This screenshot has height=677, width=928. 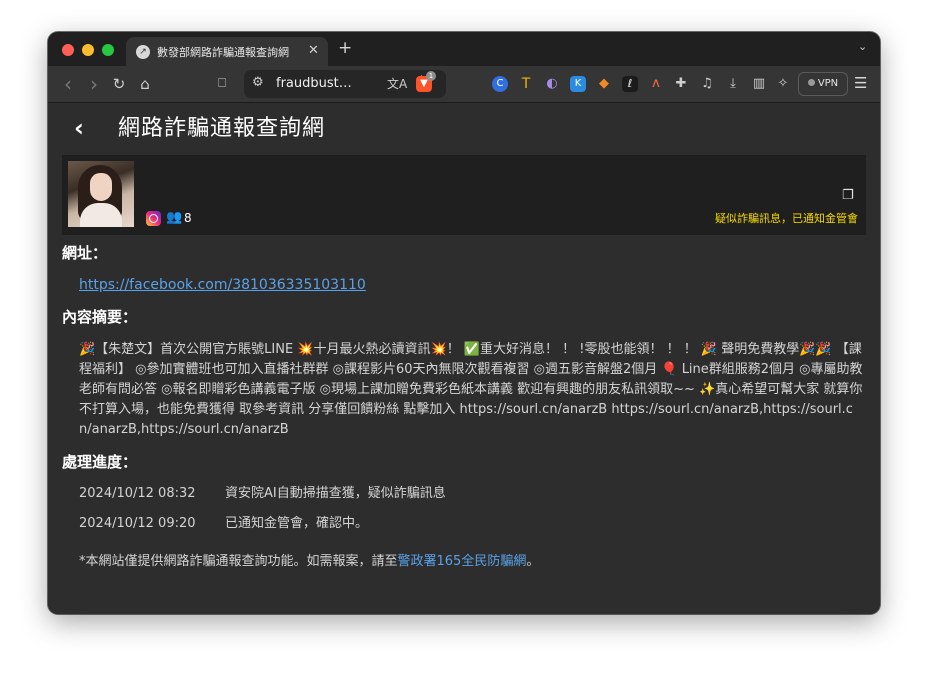 I want to click on maximize-window-button, so click(x=108, y=50).